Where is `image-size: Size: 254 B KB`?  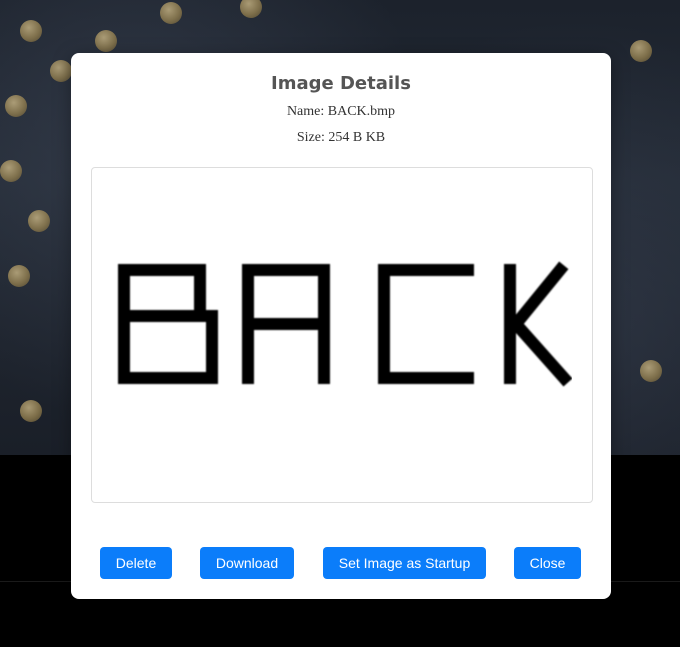
image-size: Size: 254 B KB is located at coordinates (341, 137).